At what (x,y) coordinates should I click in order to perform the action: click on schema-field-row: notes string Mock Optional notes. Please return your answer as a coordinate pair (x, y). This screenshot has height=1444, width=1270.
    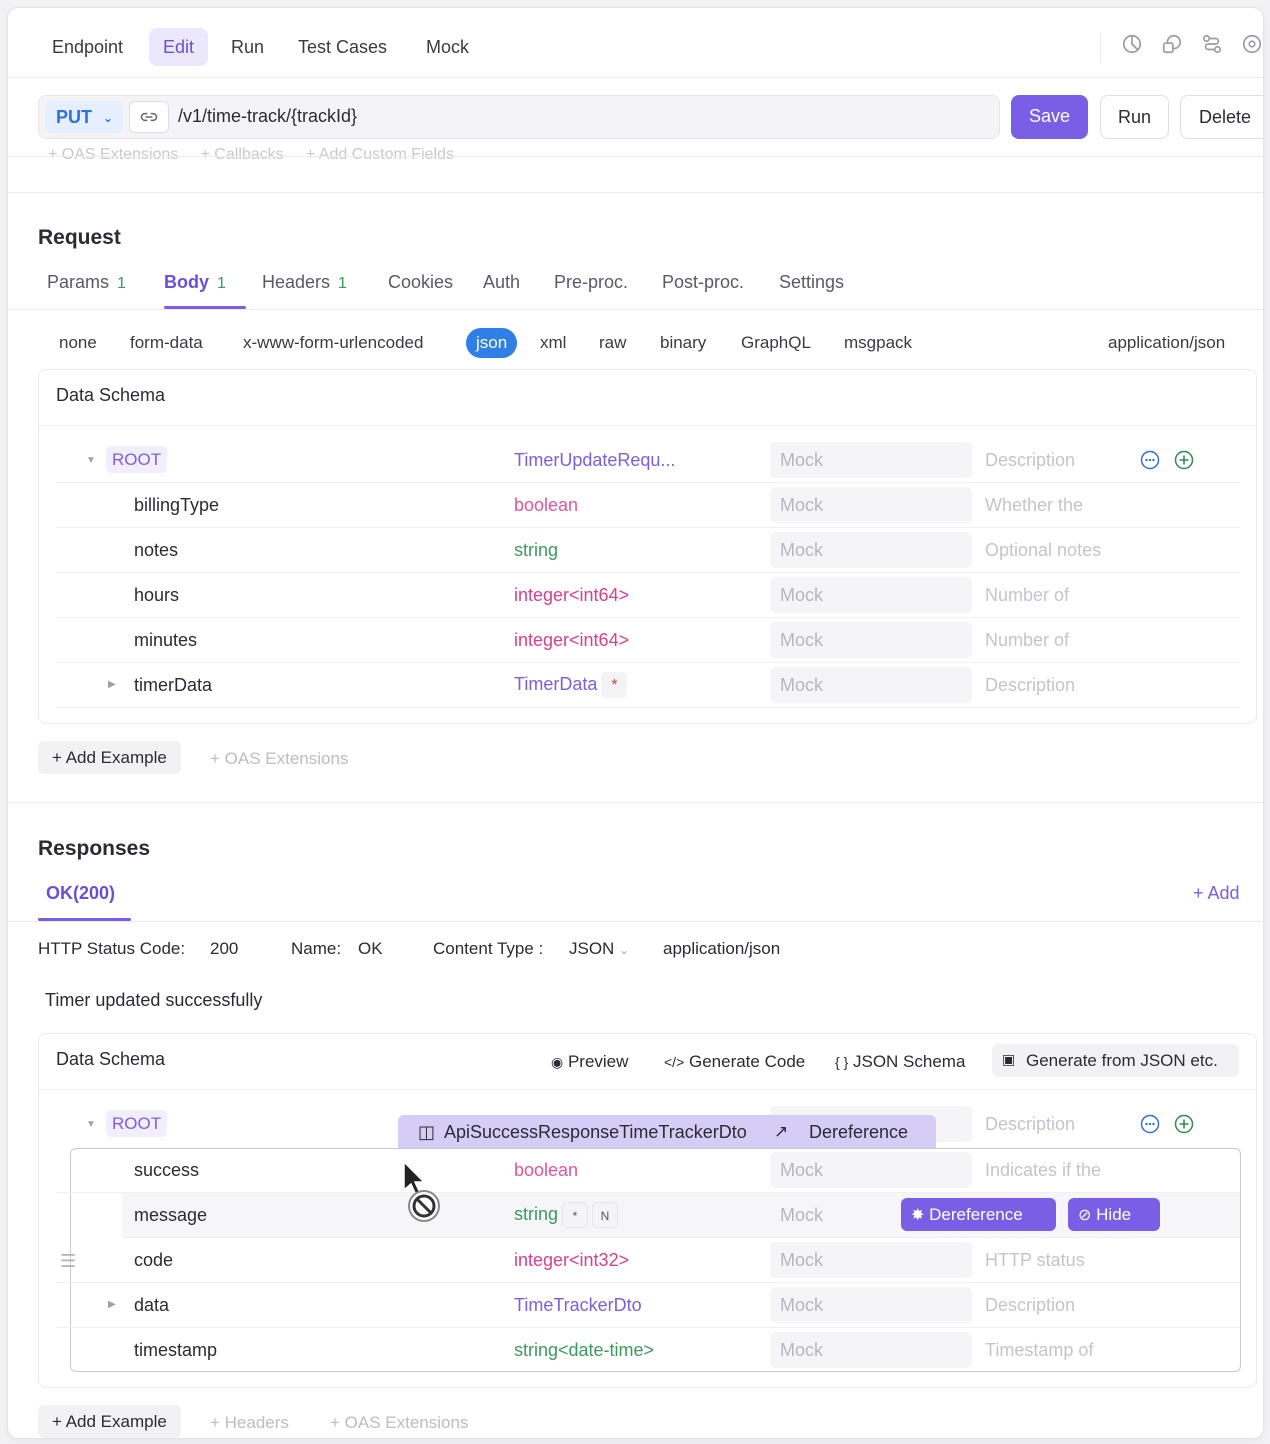
    Looking at the image, I should click on (648, 550).